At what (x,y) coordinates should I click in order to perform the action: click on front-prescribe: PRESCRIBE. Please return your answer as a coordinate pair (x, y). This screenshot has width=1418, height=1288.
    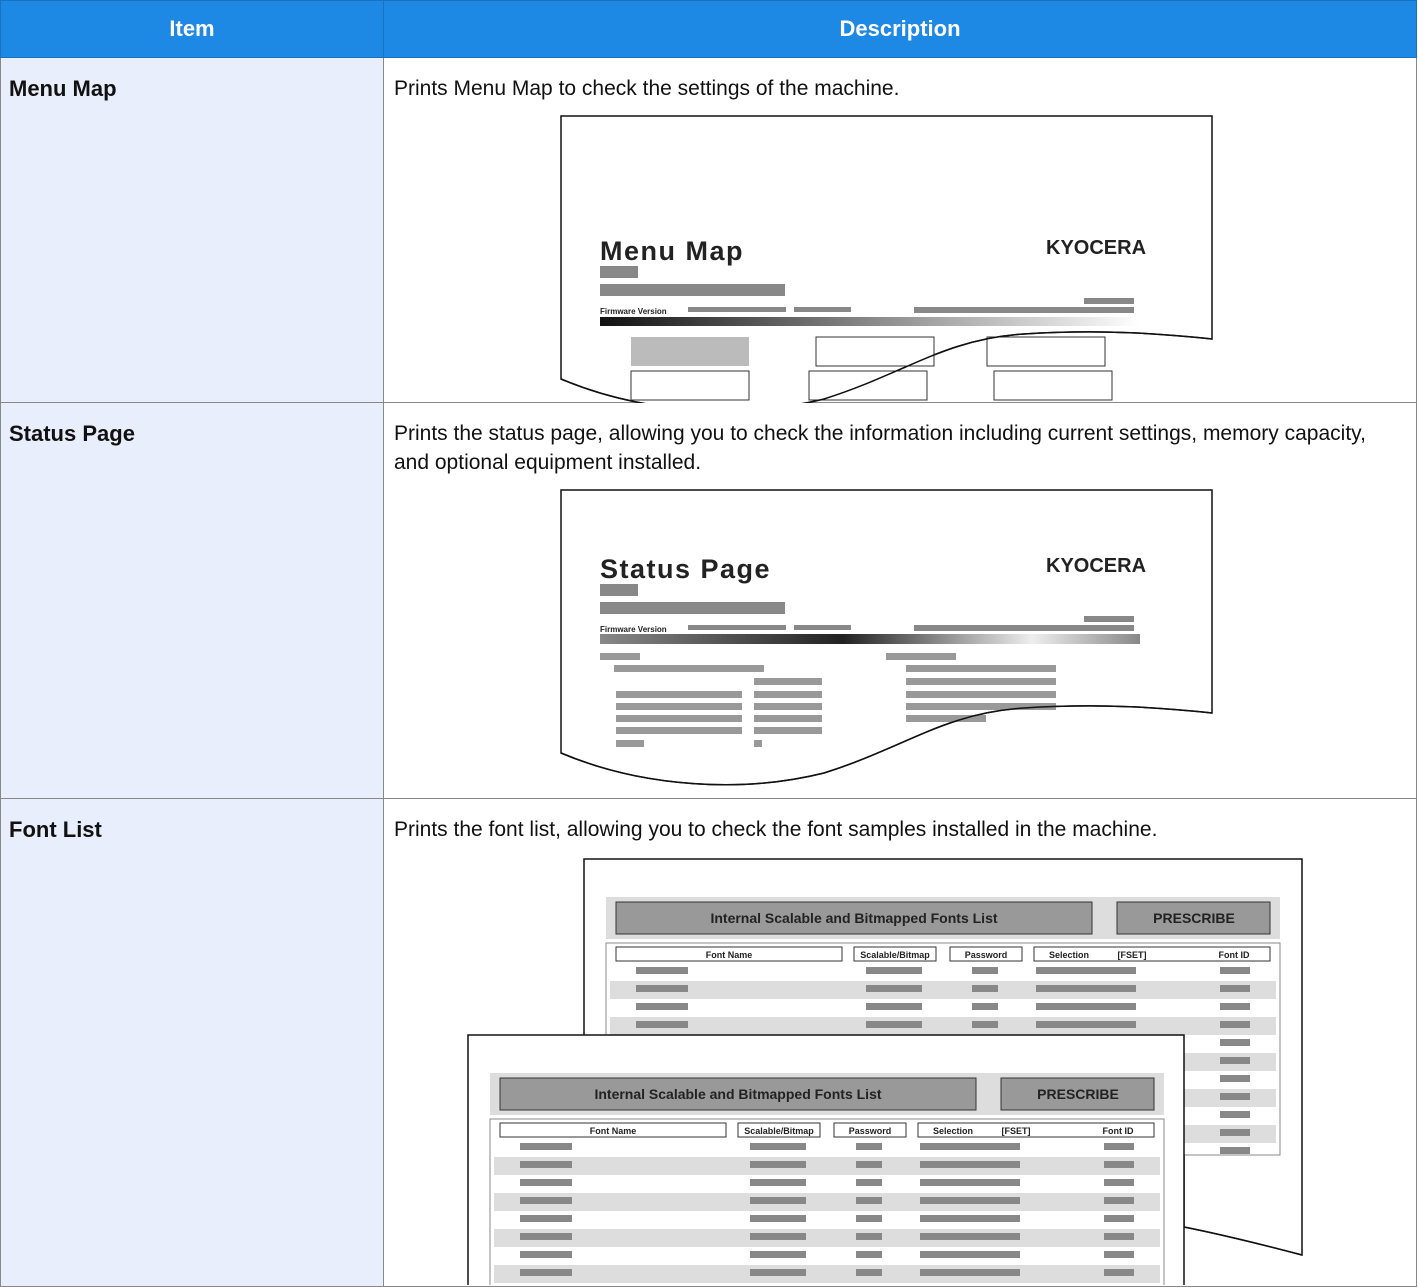
    Looking at the image, I should click on (1078, 1094).